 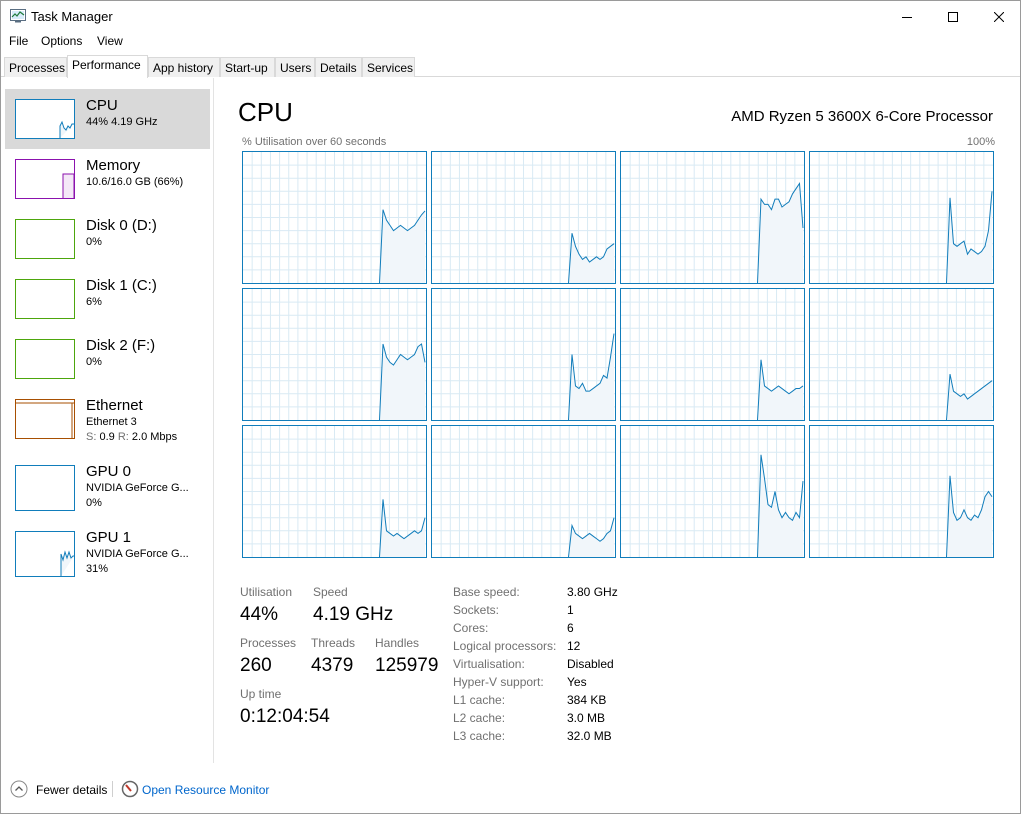 What do you see at coordinates (205, 790) in the screenshot?
I see `open-resource-monitor-link: Open Resource Monitor` at bounding box center [205, 790].